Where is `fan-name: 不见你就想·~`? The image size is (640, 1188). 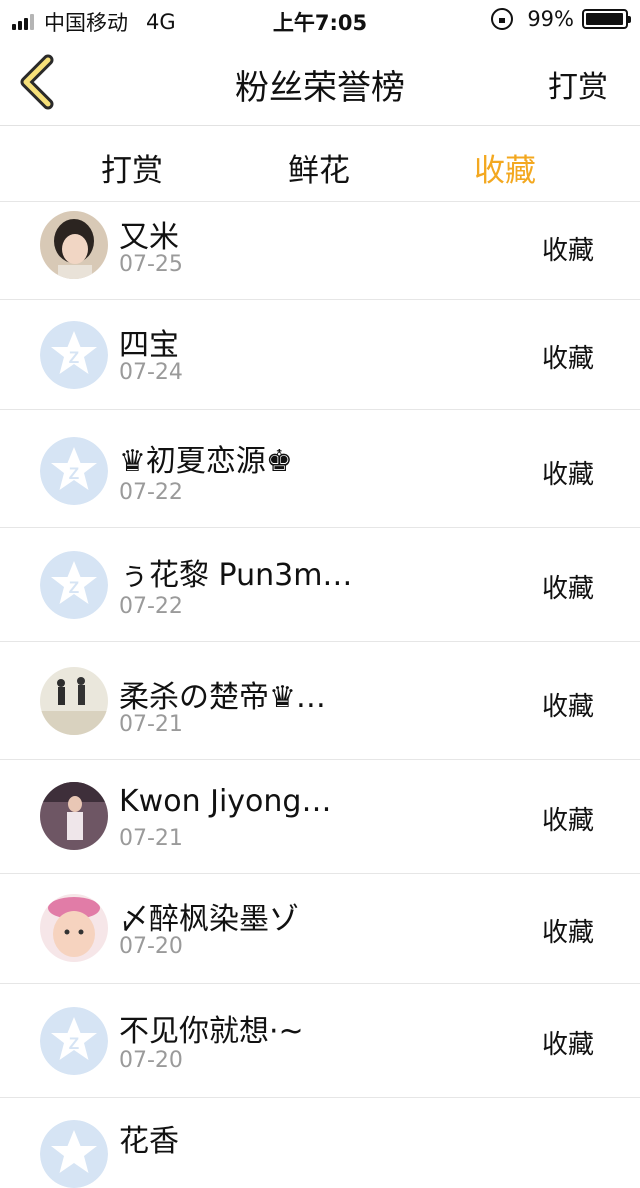
fan-name: 不见你就想·~ is located at coordinates (211, 1031).